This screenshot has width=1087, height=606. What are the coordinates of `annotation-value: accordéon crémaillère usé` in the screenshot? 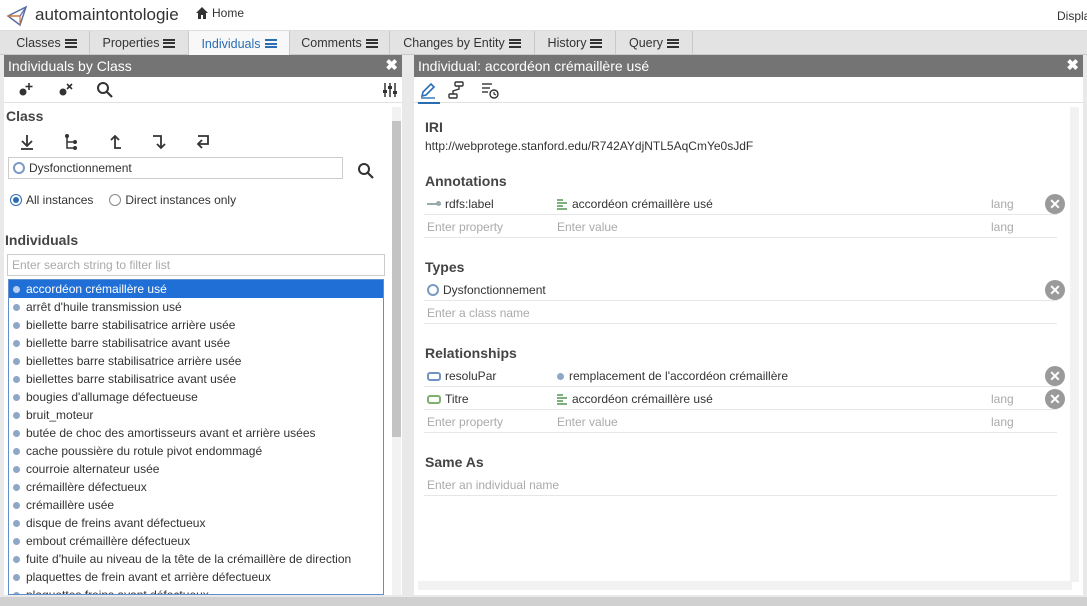 It's located at (642, 204).